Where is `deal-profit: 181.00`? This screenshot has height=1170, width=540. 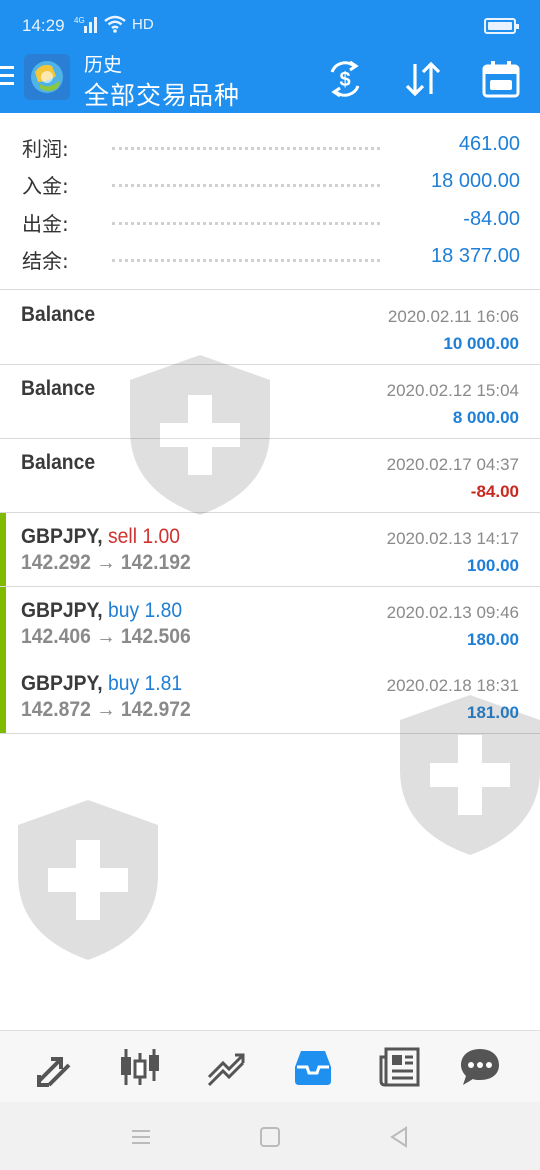 deal-profit: 181.00 is located at coordinates (493, 712).